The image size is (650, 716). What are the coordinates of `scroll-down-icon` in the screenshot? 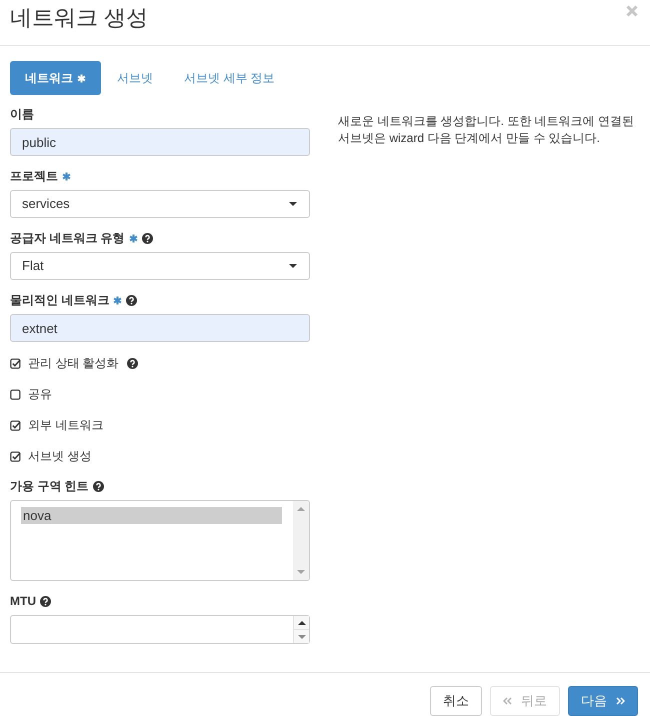 It's located at (301, 572).